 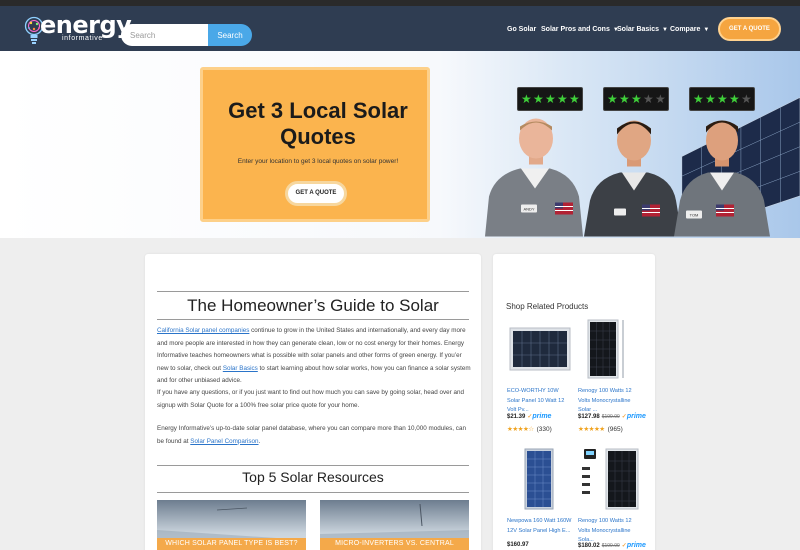 I want to click on product-price: $160.97, so click(x=518, y=545).